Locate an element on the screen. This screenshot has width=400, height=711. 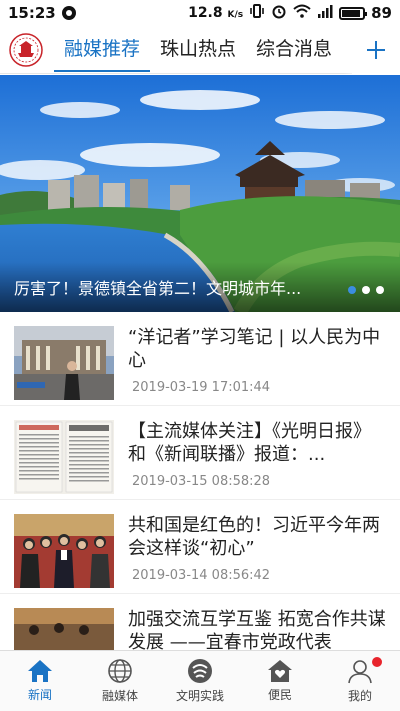
battery-icon is located at coordinates (353, 13).